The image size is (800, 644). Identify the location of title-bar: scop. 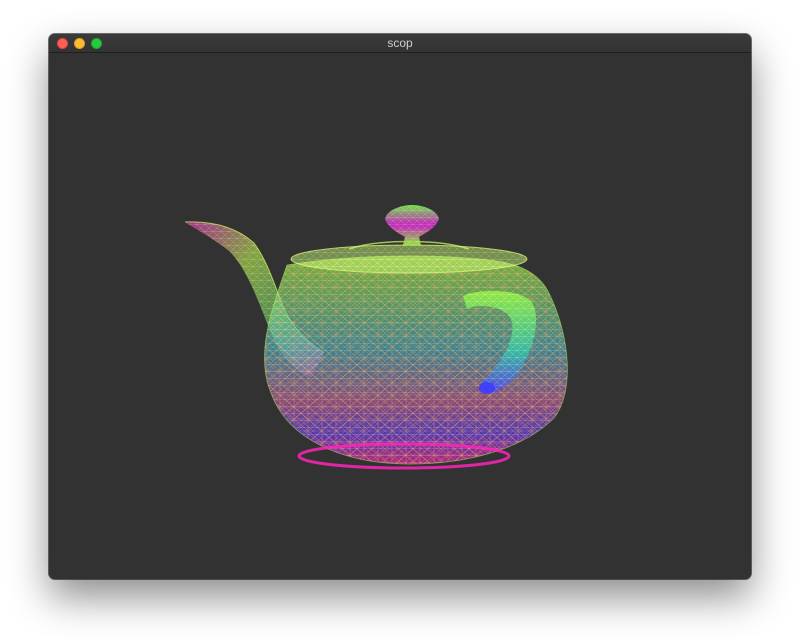
(400, 43).